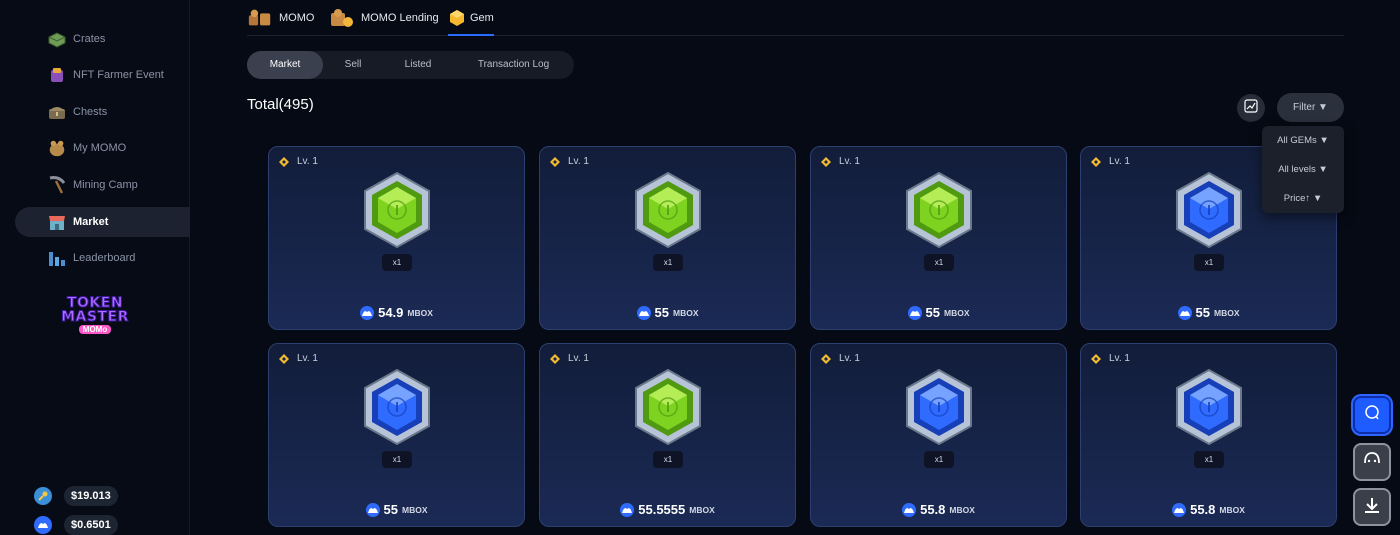  Describe the element at coordinates (342, 18) in the screenshot. I see `momo-lending-icon` at that location.